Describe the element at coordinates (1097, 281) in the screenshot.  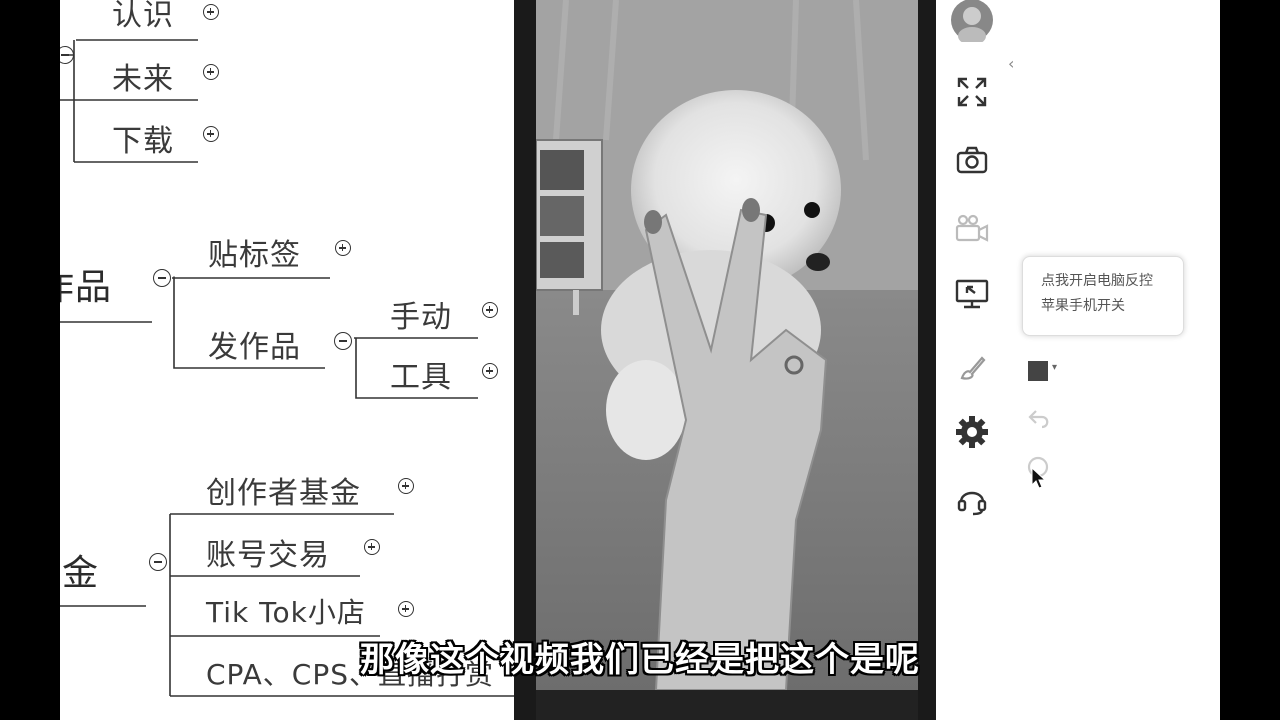
I see `tooltip-line: 点我开启电脑反控` at that location.